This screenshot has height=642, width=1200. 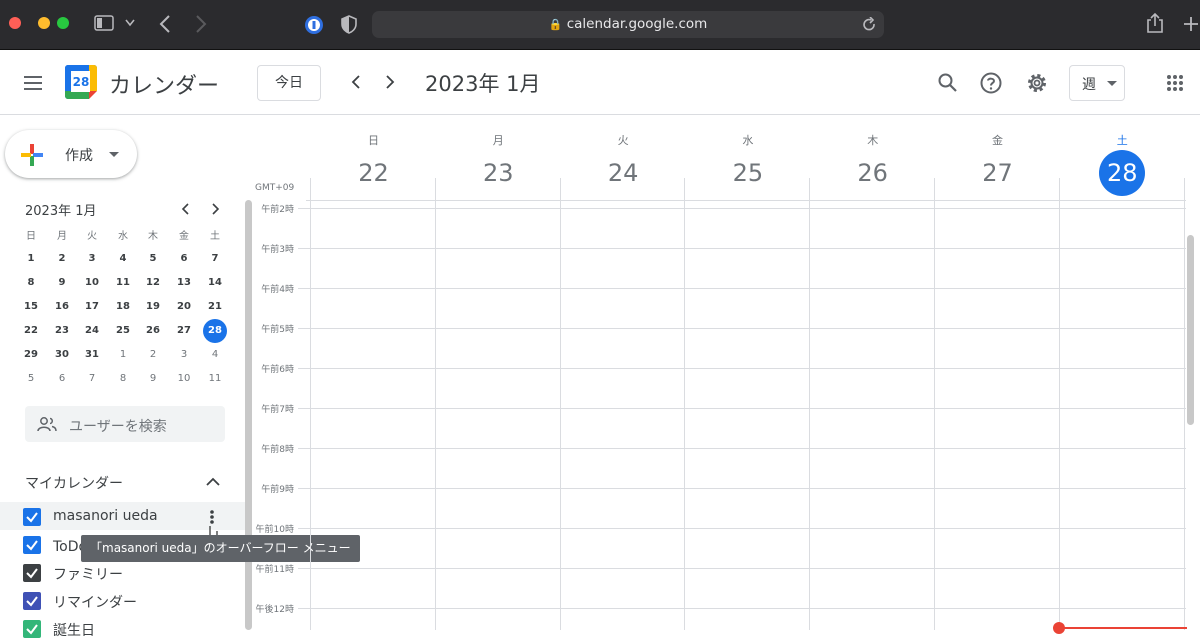 What do you see at coordinates (373, 173) in the screenshot?
I see `day-date-number: 22` at bounding box center [373, 173].